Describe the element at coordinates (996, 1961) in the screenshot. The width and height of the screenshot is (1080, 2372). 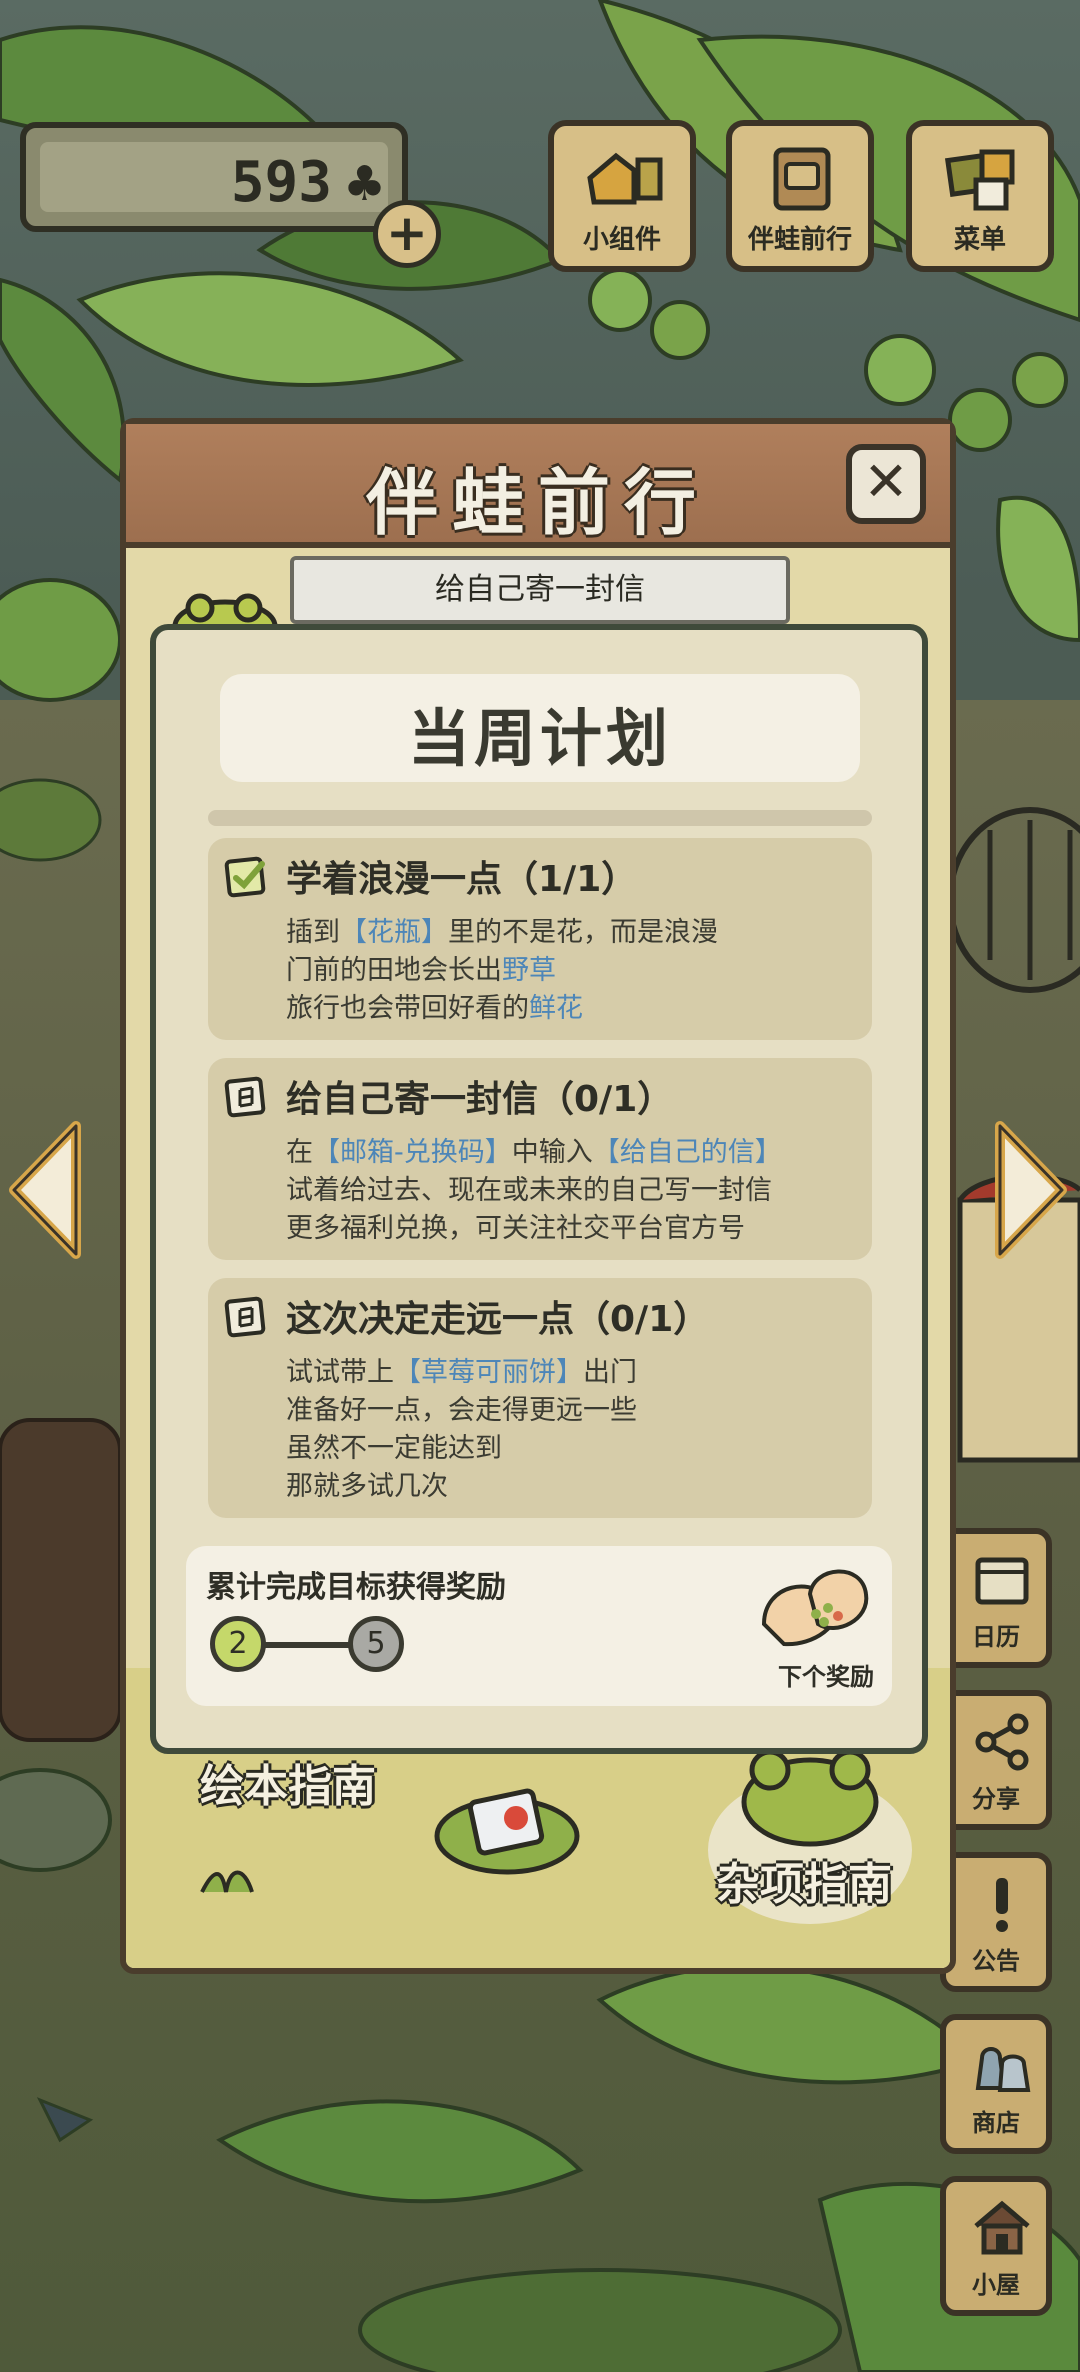
I see `notice-label: 公告` at that location.